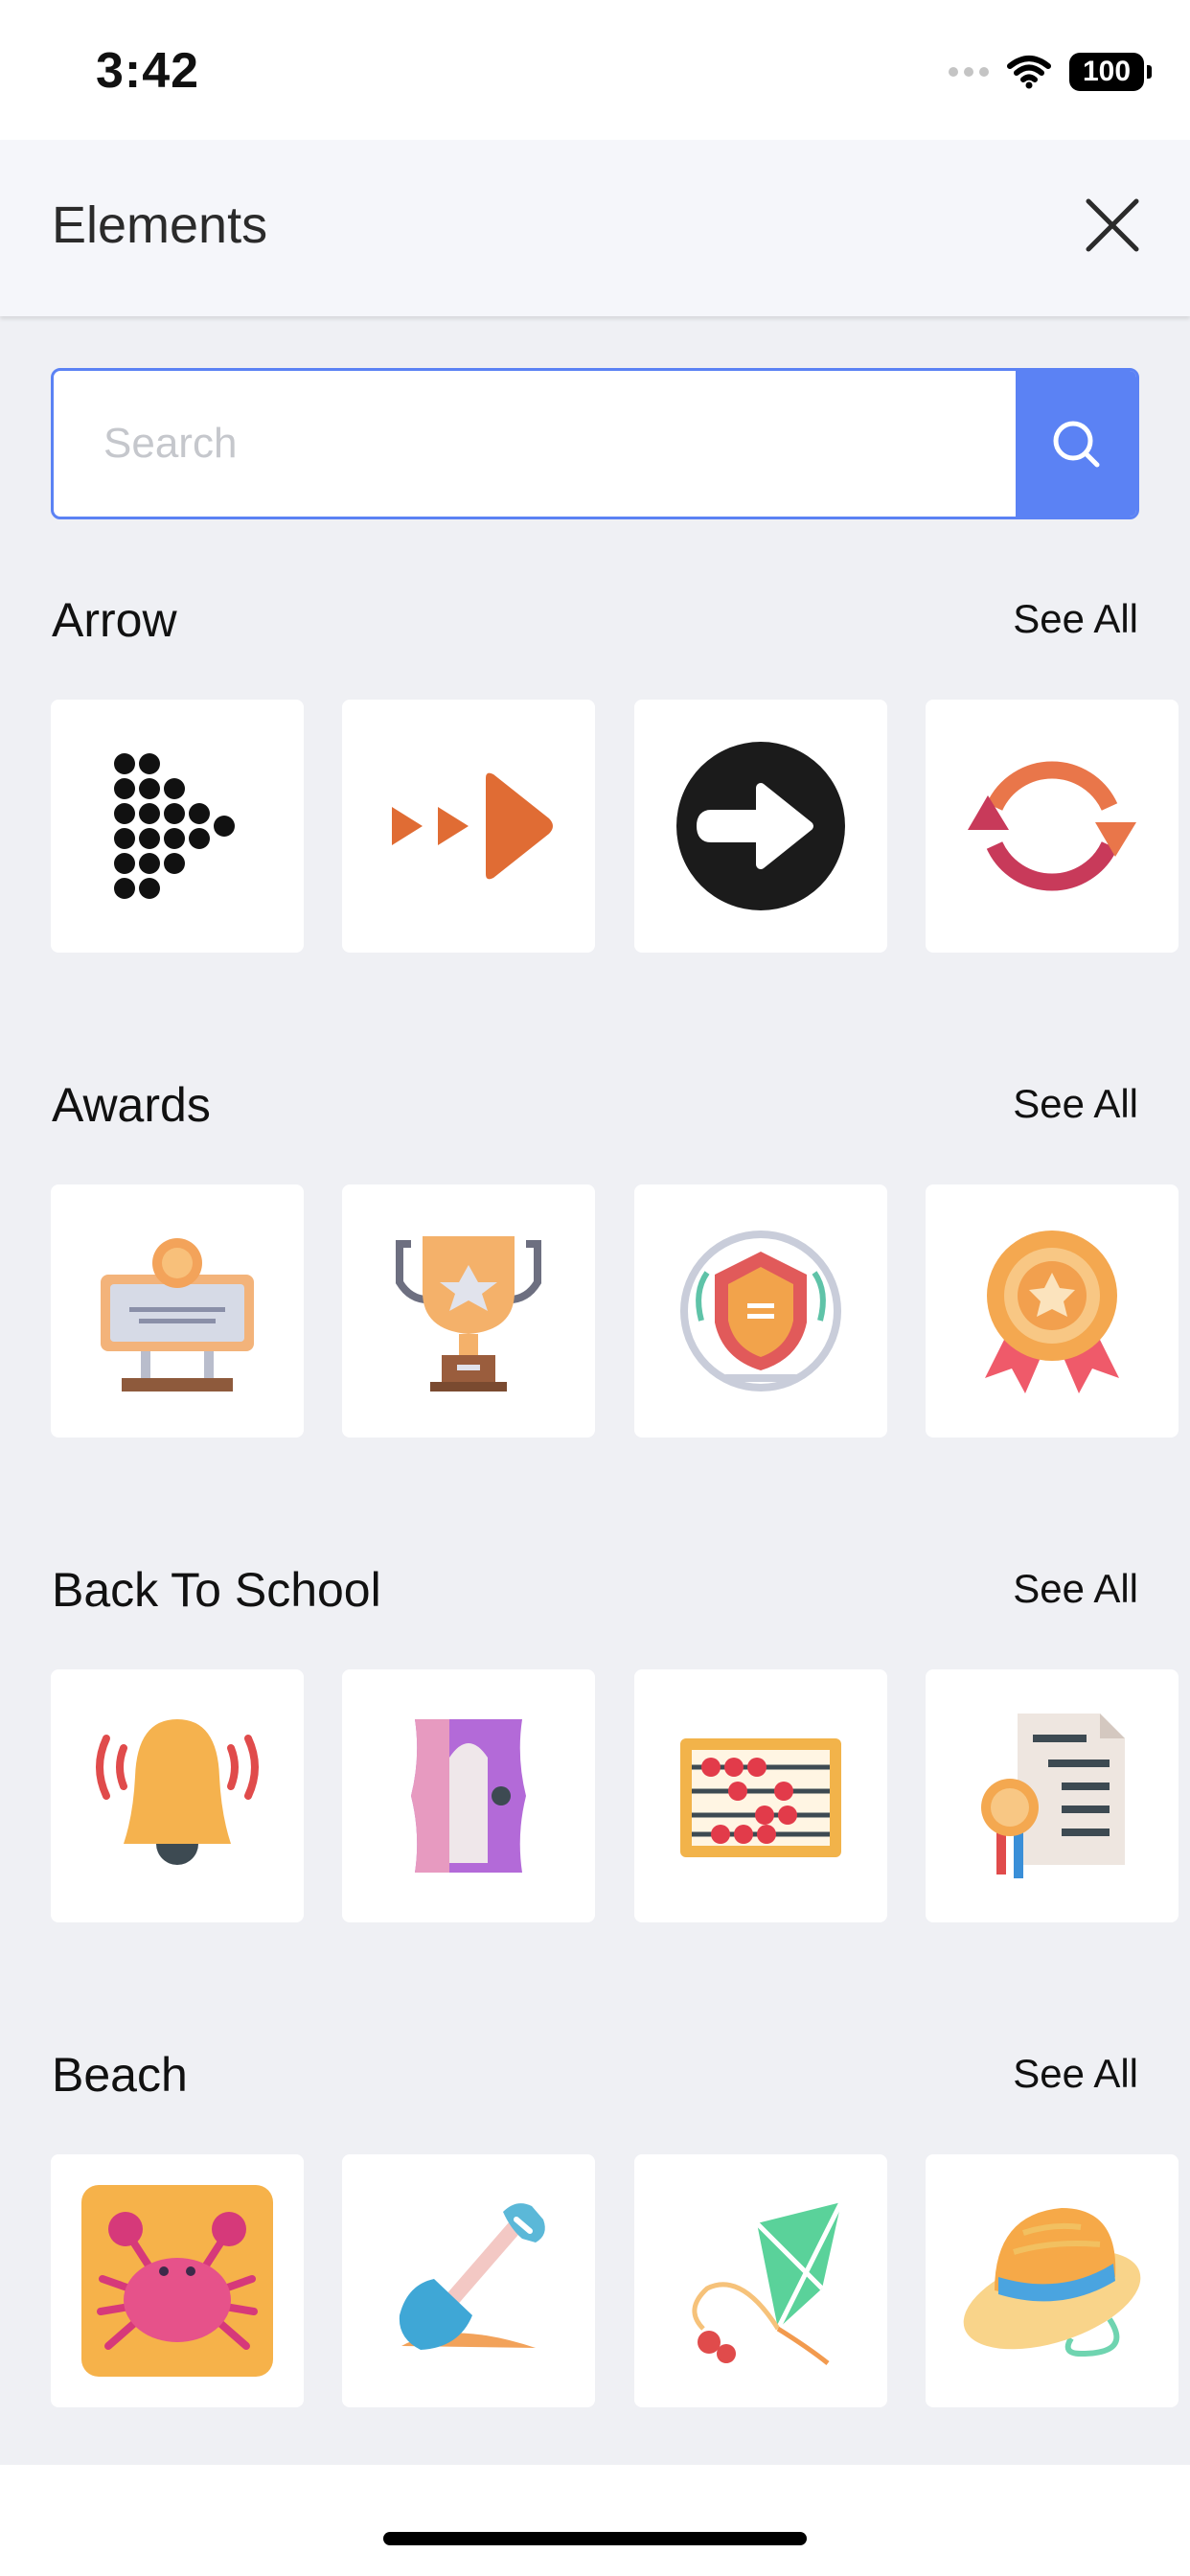 This screenshot has width=1190, height=2576. What do you see at coordinates (473, 826) in the screenshot?
I see `fast-forward-icon` at bounding box center [473, 826].